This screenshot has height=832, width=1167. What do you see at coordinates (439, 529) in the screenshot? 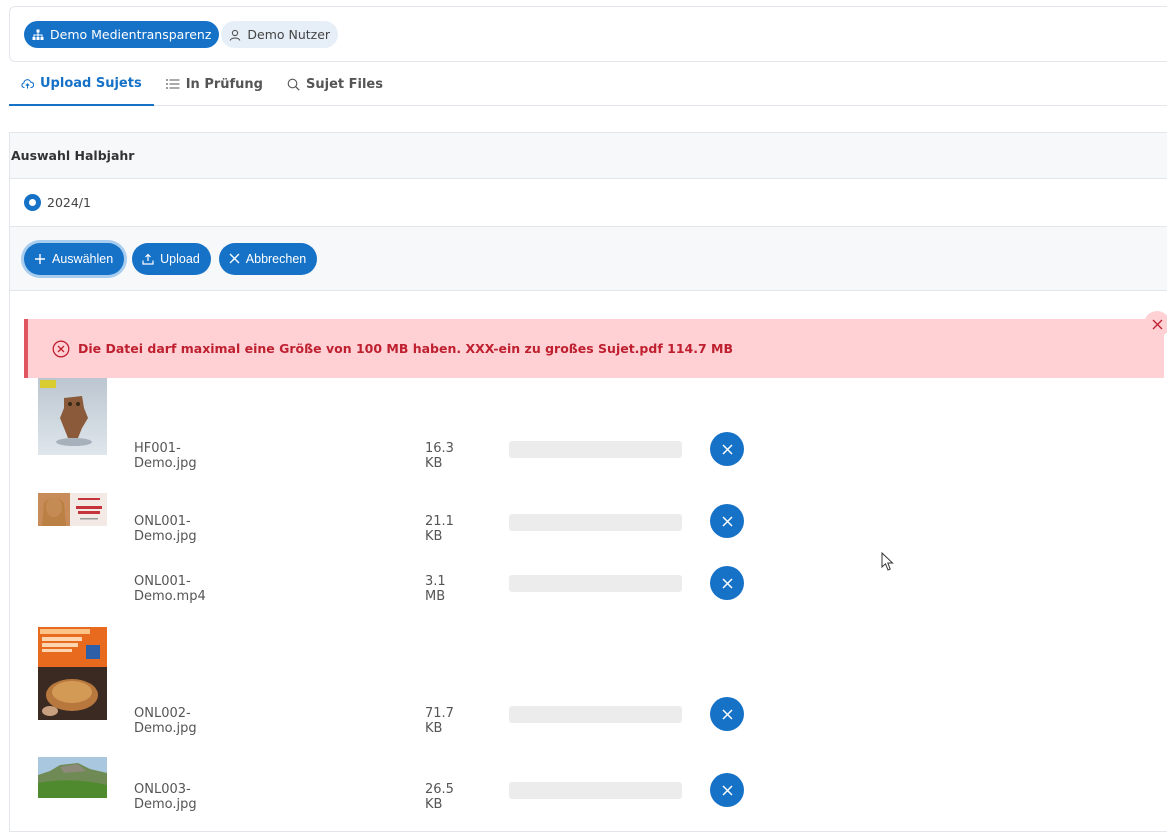
I see `file-size: 21.1 KB` at bounding box center [439, 529].